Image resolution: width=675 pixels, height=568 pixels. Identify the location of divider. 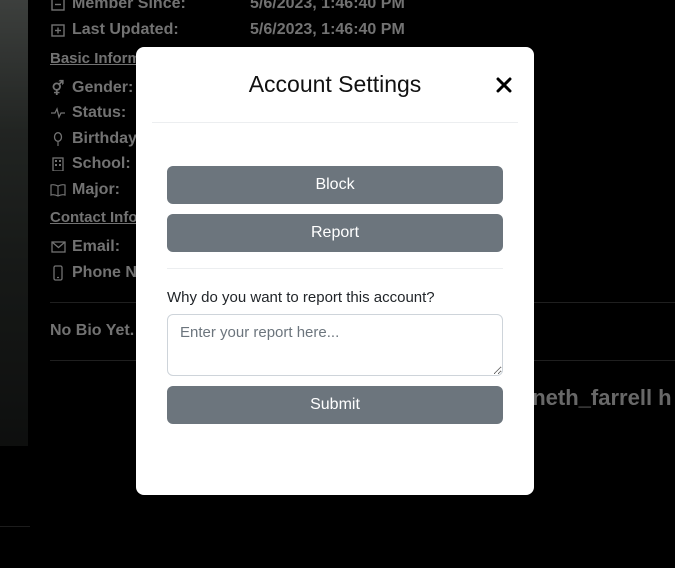
(335, 268).